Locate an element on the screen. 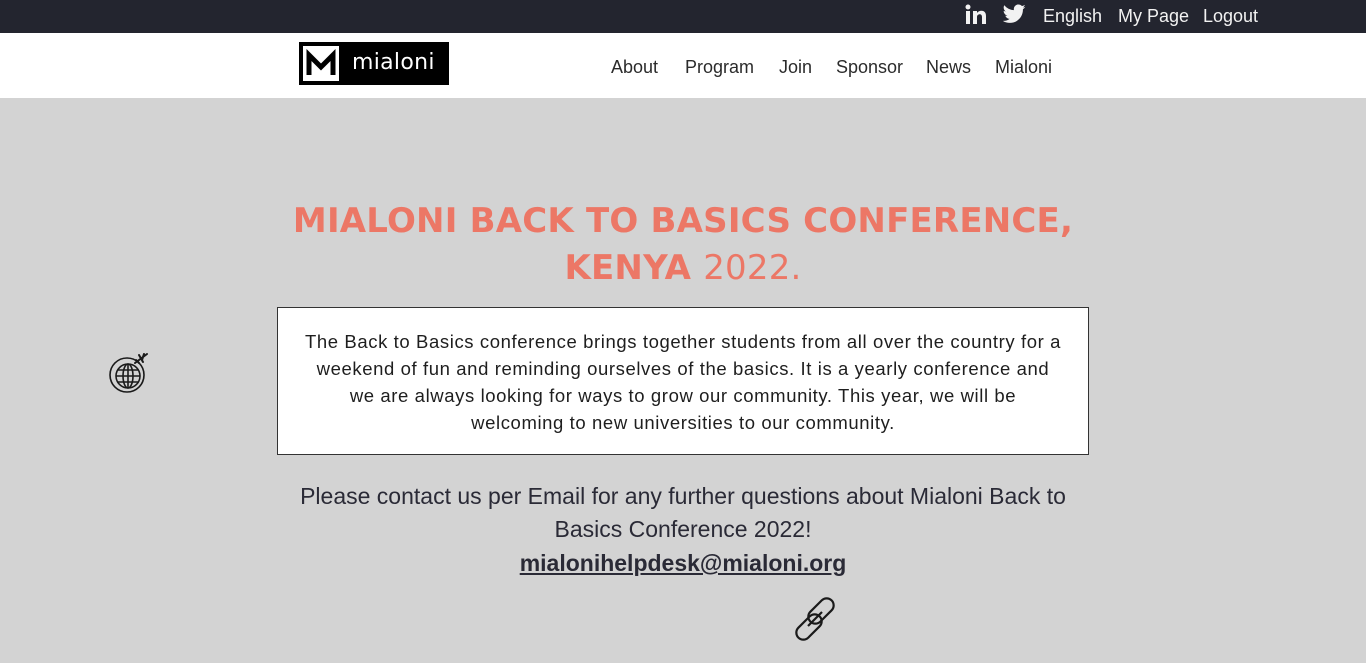 The width and height of the screenshot is (1366, 663). twitter-icon is located at coordinates (1014, 16).